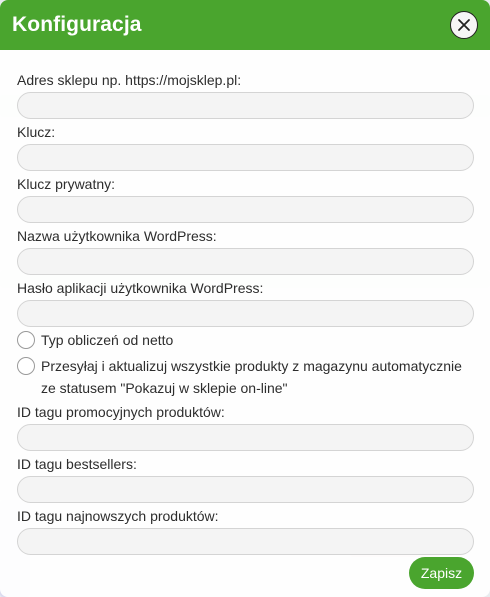 The image size is (490, 597). I want to click on bestsellers-tag-label: ID tagu bestsellers:, so click(77, 464).